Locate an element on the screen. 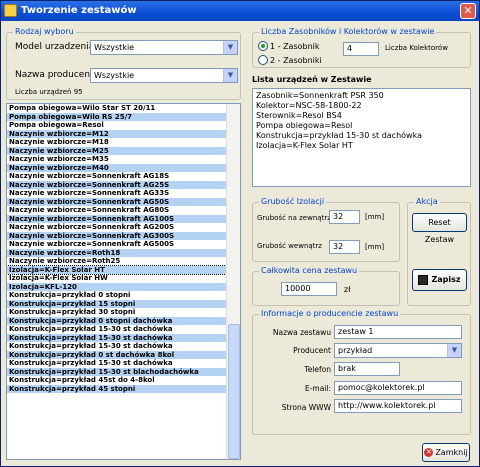  set-list-line: Zasobnik=Sonnenkraft PSR 350 is located at coordinates (320, 95).